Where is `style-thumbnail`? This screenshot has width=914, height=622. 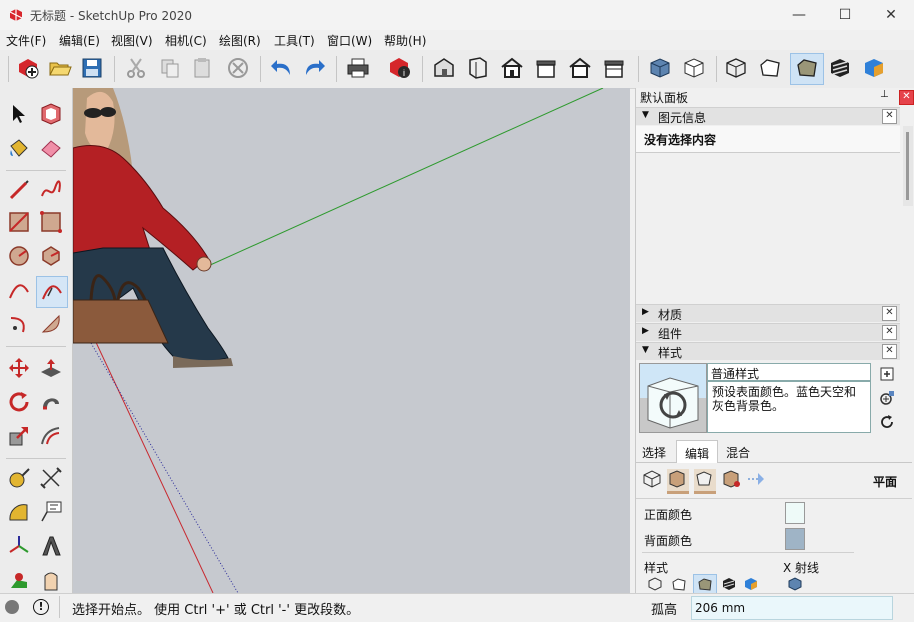 style-thumbnail is located at coordinates (673, 398).